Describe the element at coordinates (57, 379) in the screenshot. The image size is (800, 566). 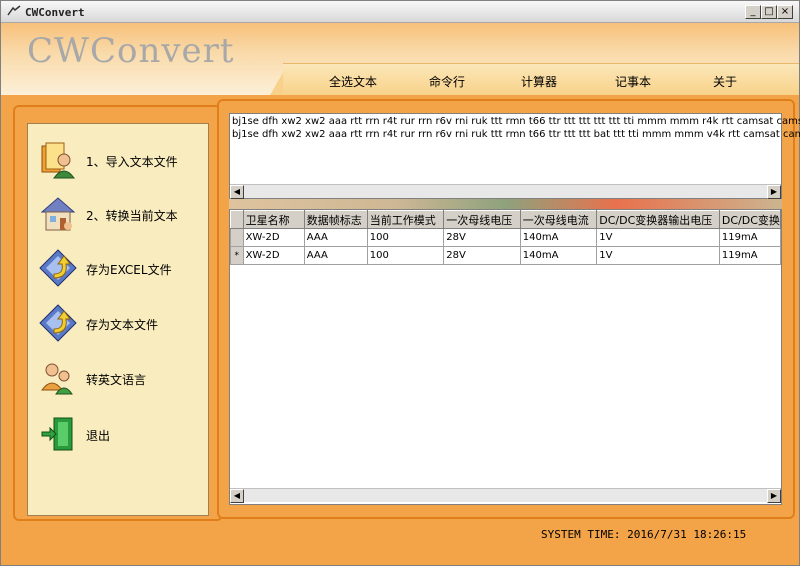
I see `users-icon` at that location.